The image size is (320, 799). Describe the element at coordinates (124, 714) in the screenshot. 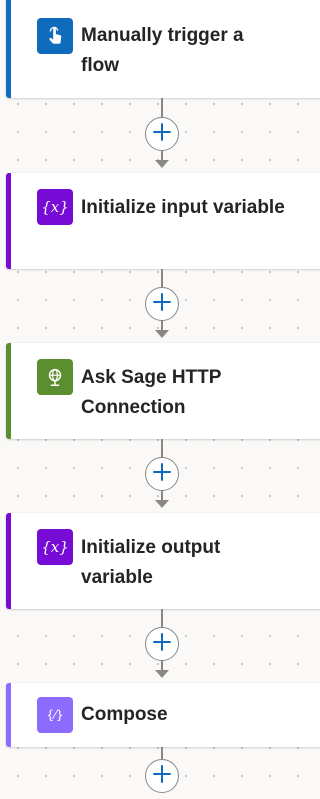

I see `step-title: Compose` at that location.